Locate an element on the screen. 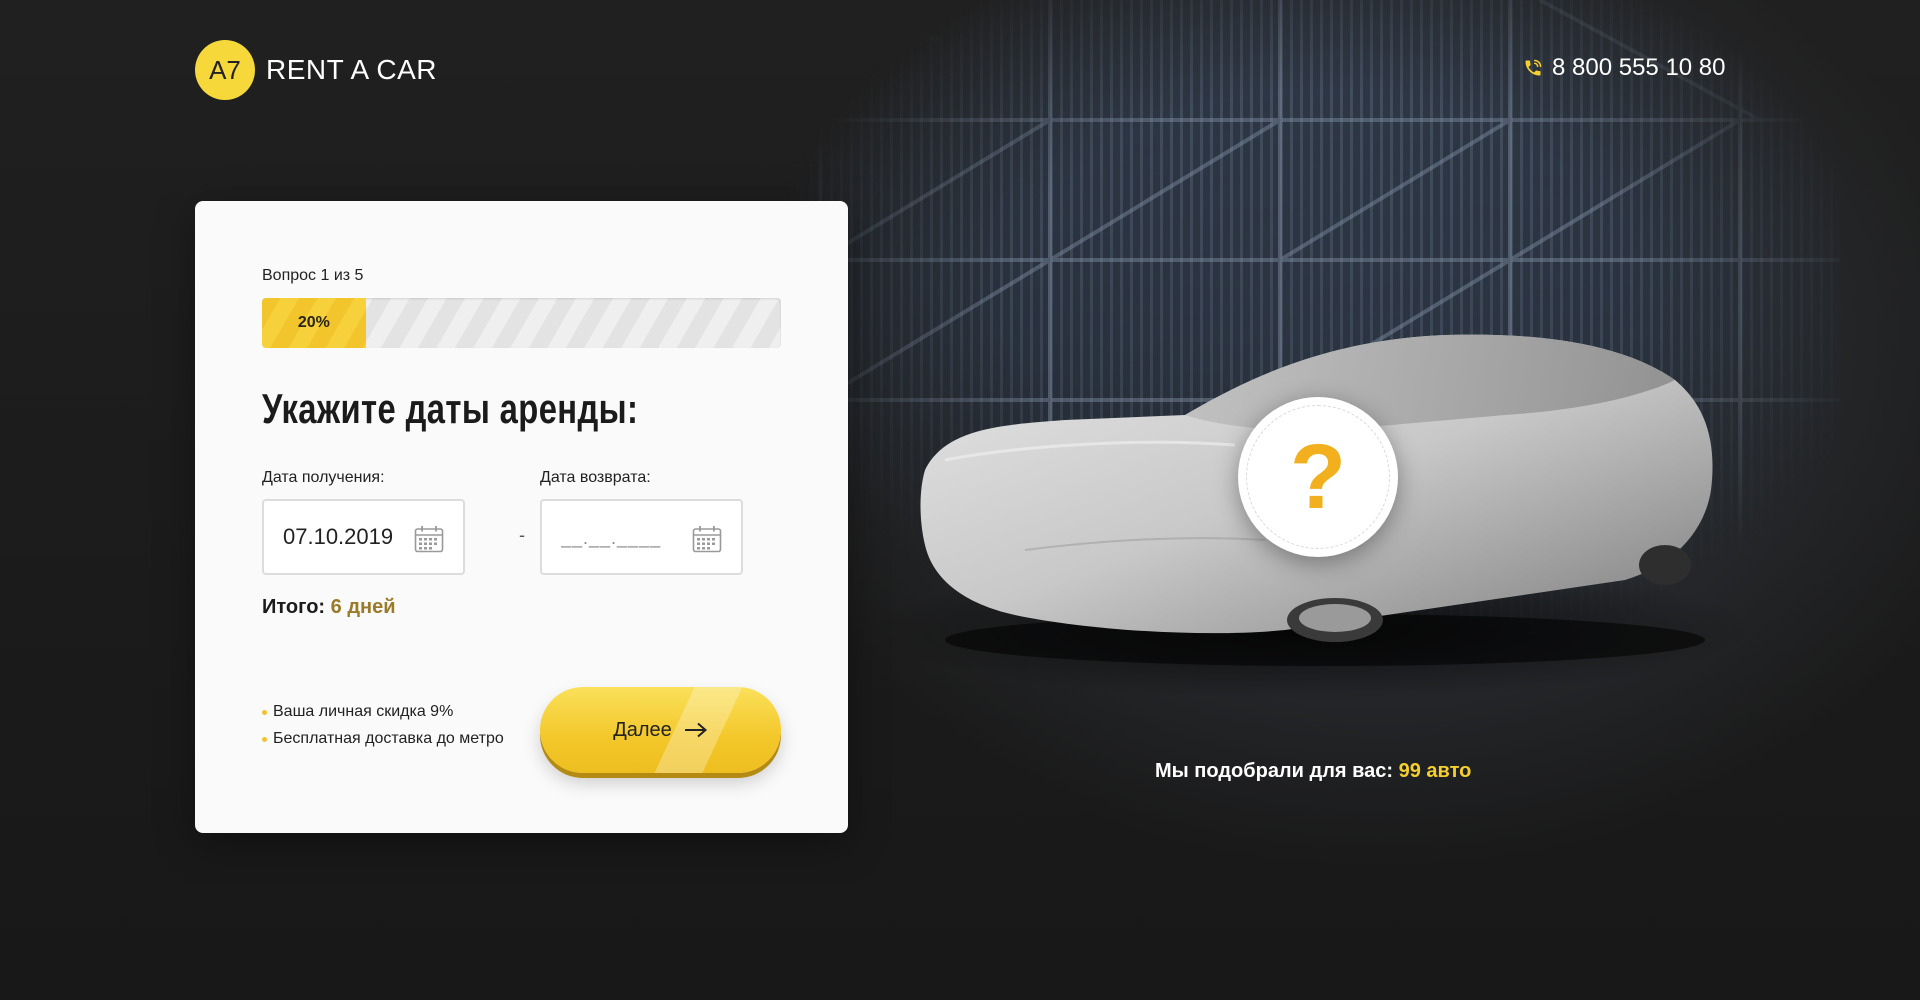  total-value: 6 дней is located at coordinates (363, 607).